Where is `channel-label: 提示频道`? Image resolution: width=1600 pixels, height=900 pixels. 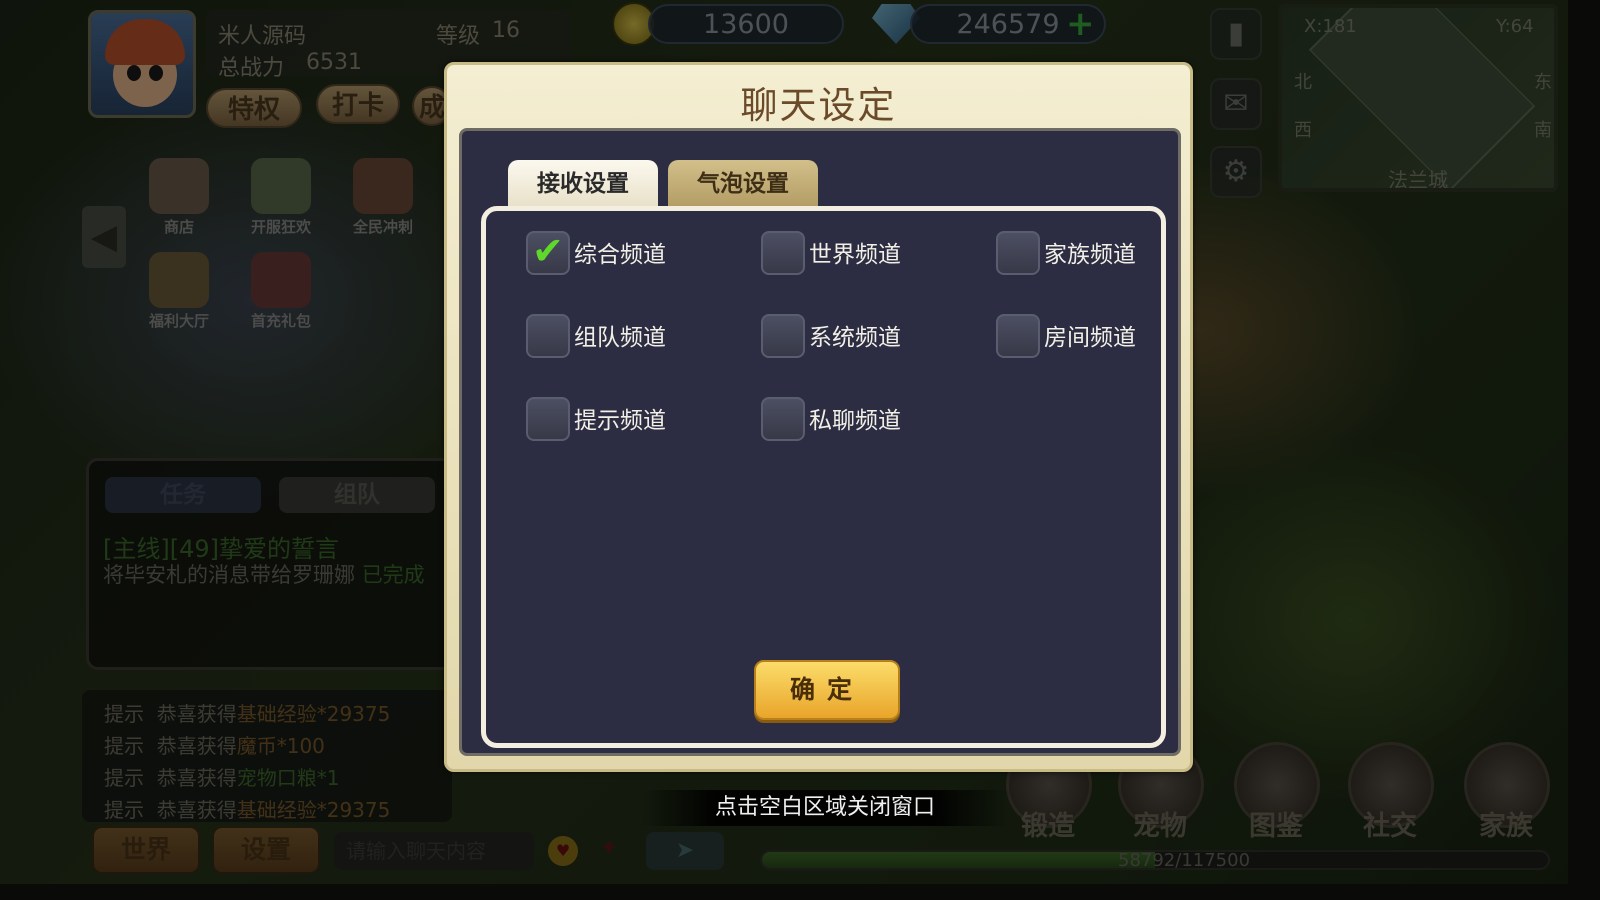 channel-label: 提示频道 is located at coordinates (620, 421).